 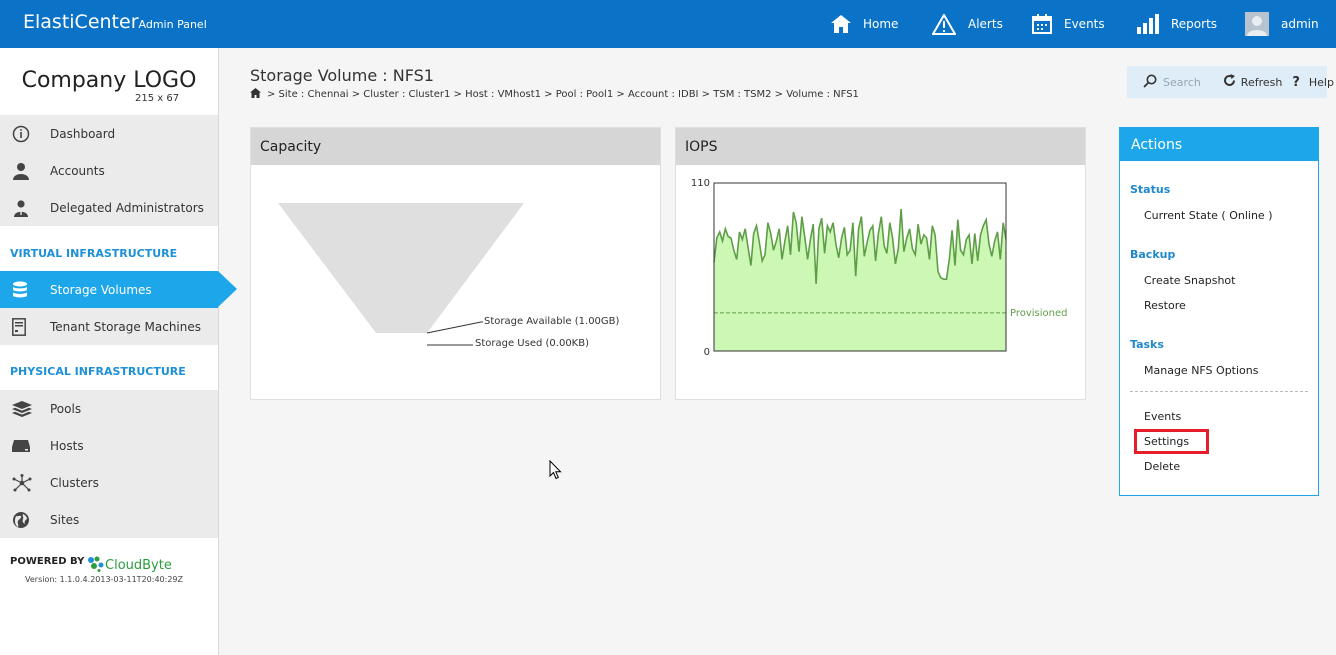 What do you see at coordinates (109, 367) in the screenshot?
I see `section-physical-infrastructure: PHYSICAL INFRASTRUCTURE` at bounding box center [109, 367].